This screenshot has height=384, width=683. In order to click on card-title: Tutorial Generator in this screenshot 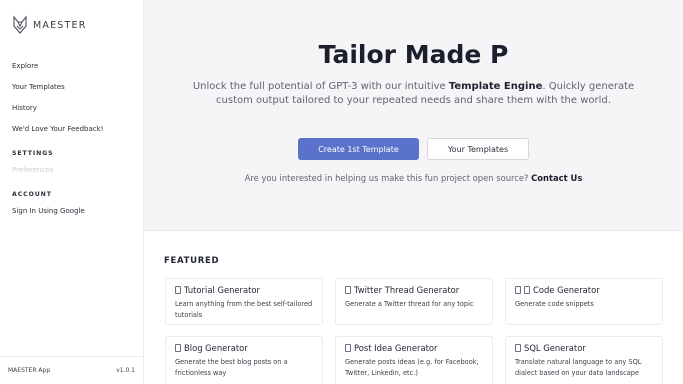, I will do `click(222, 290)`.